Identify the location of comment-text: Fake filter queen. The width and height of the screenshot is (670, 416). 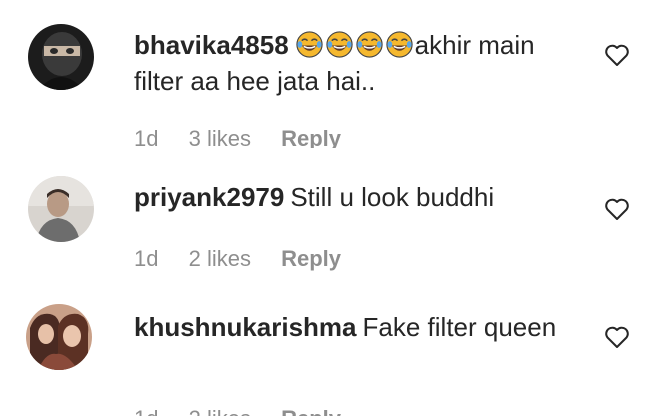
(459, 327).